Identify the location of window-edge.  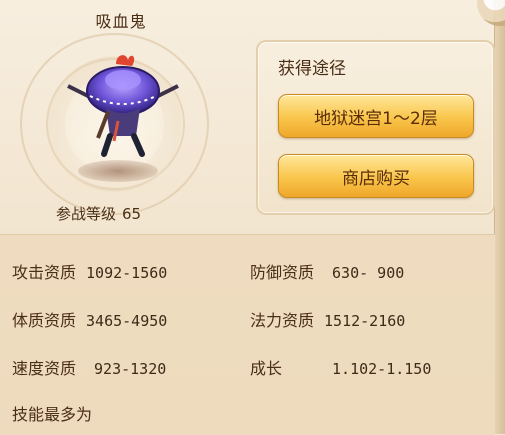
(499, 217).